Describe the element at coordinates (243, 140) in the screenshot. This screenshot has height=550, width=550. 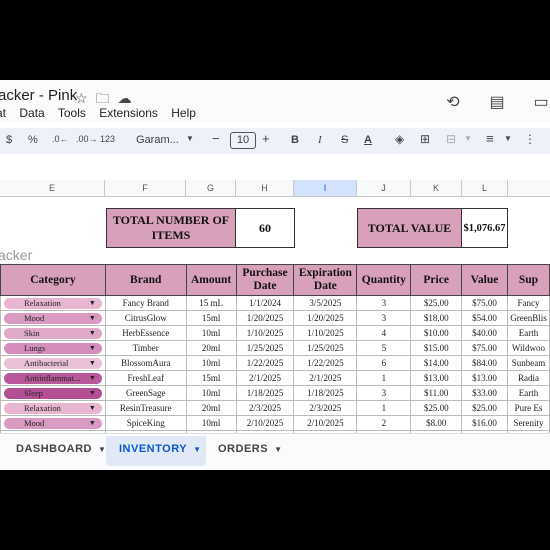
I see `font-size-input: 10` at that location.